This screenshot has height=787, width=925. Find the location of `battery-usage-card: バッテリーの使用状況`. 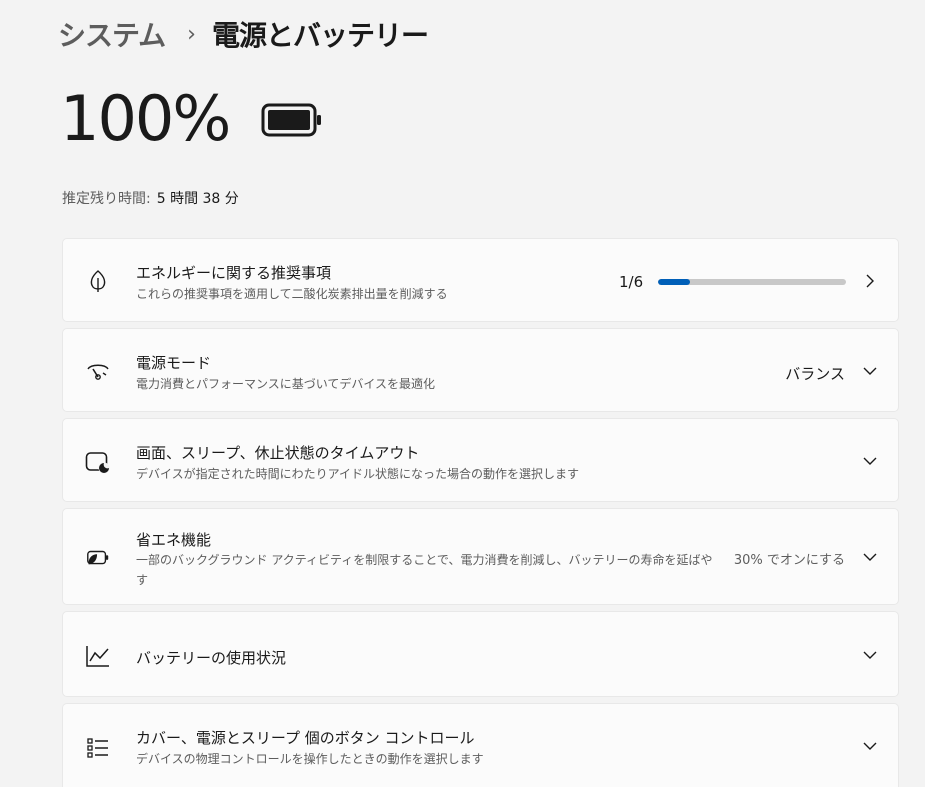

battery-usage-card: バッテリーの使用状況 is located at coordinates (480, 654).